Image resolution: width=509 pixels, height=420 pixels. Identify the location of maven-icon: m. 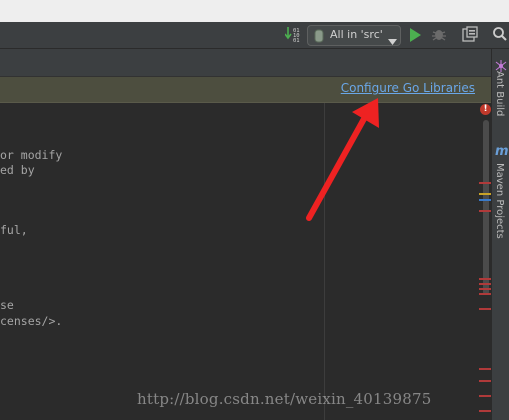
(502, 151).